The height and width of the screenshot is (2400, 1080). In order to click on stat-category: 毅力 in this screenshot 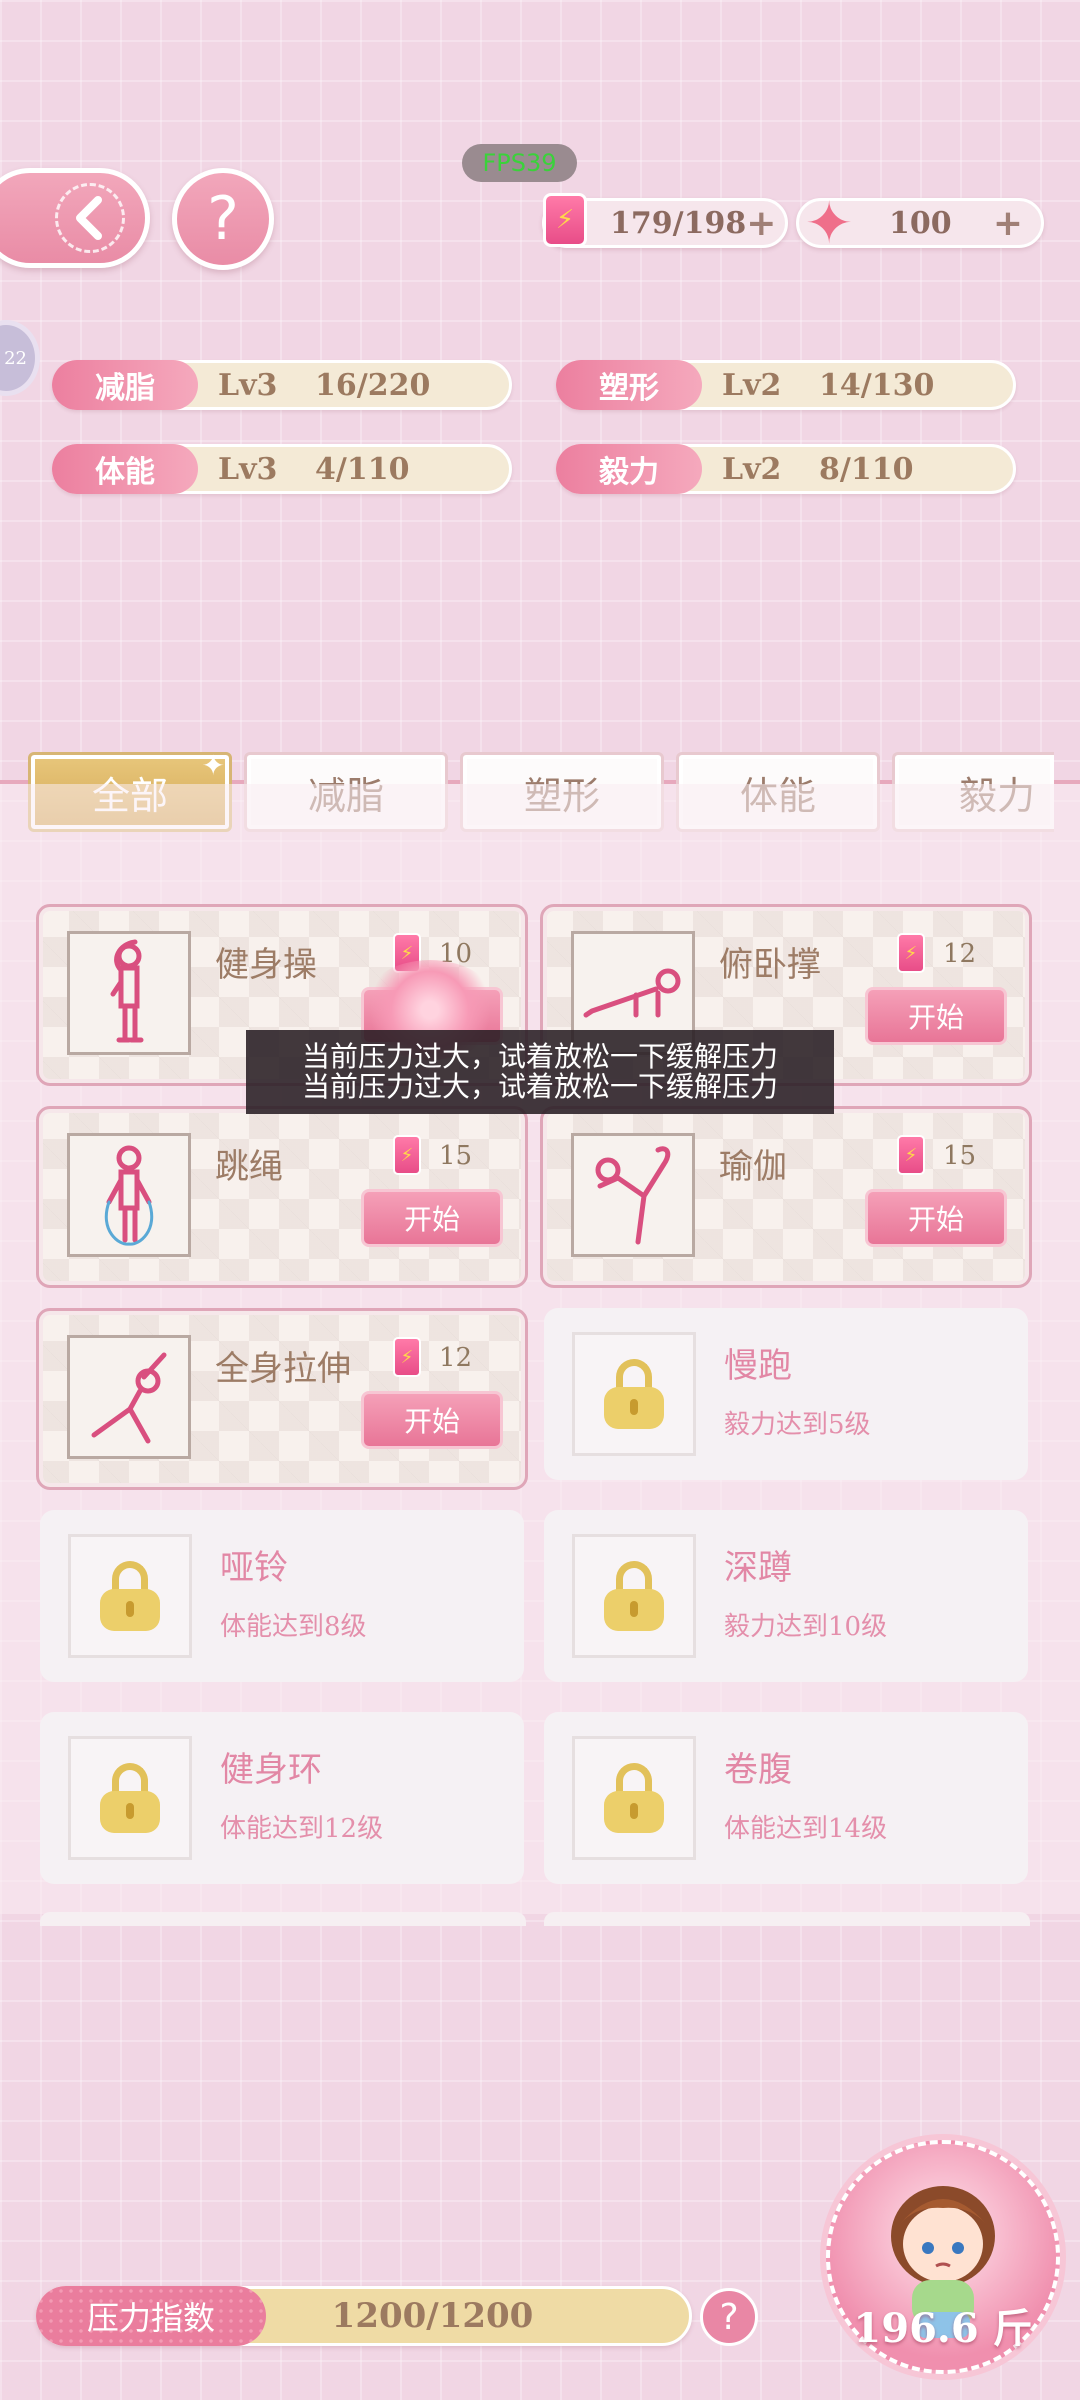, I will do `click(629, 469)`.